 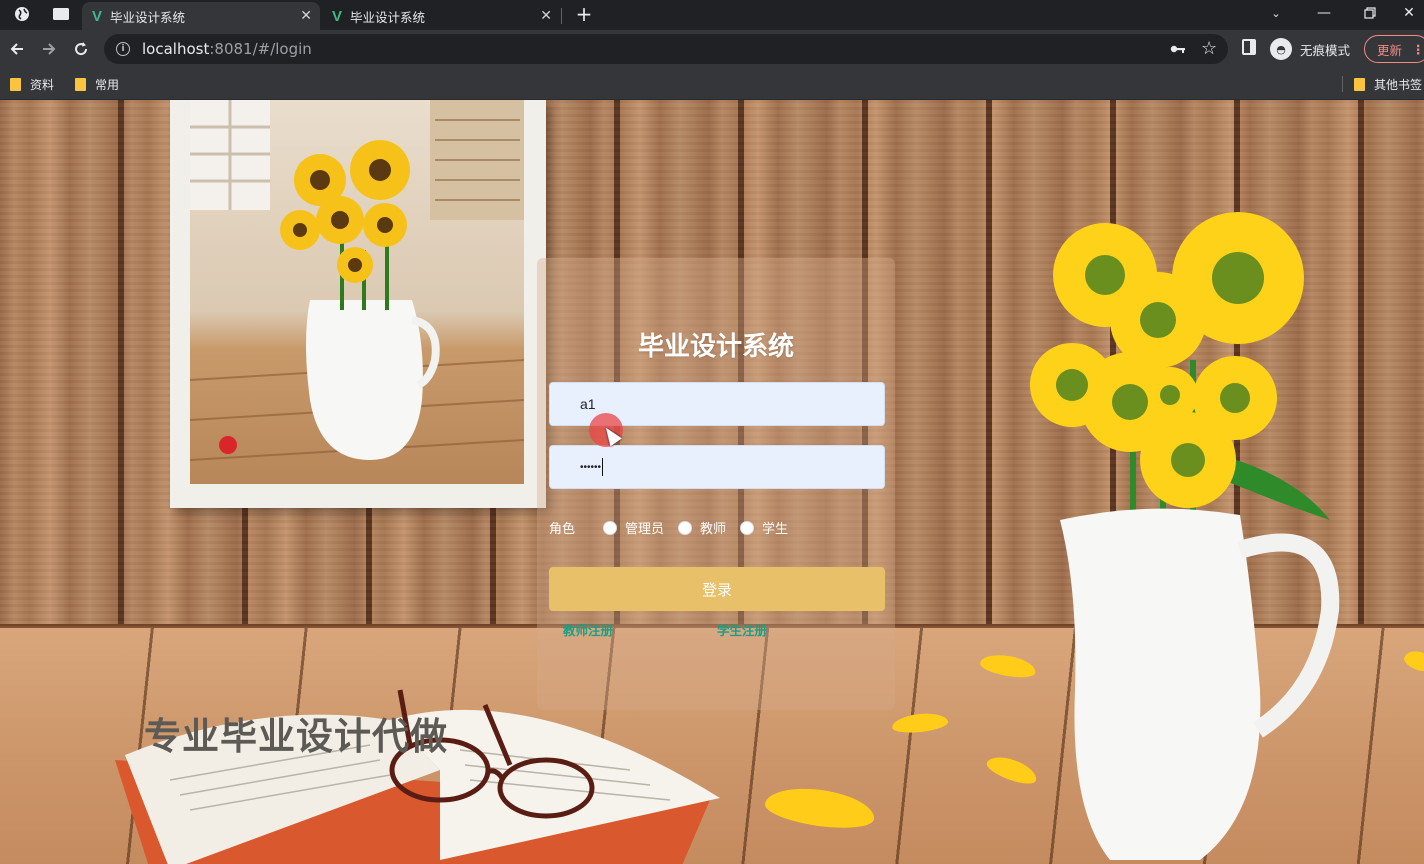 What do you see at coordinates (1209, 48) in the screenshot?
I see `star-icon: ☆` at bounding box center [1209, 48].